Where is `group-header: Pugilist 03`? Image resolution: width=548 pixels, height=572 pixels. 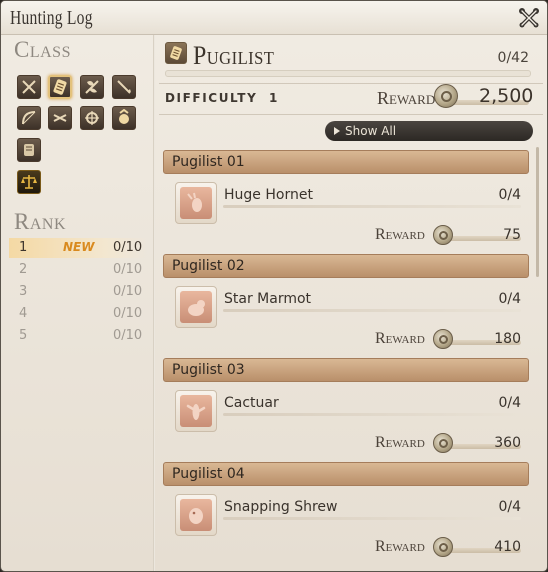 group-header: Pugilist 03 is located at coordinates (346, 370).